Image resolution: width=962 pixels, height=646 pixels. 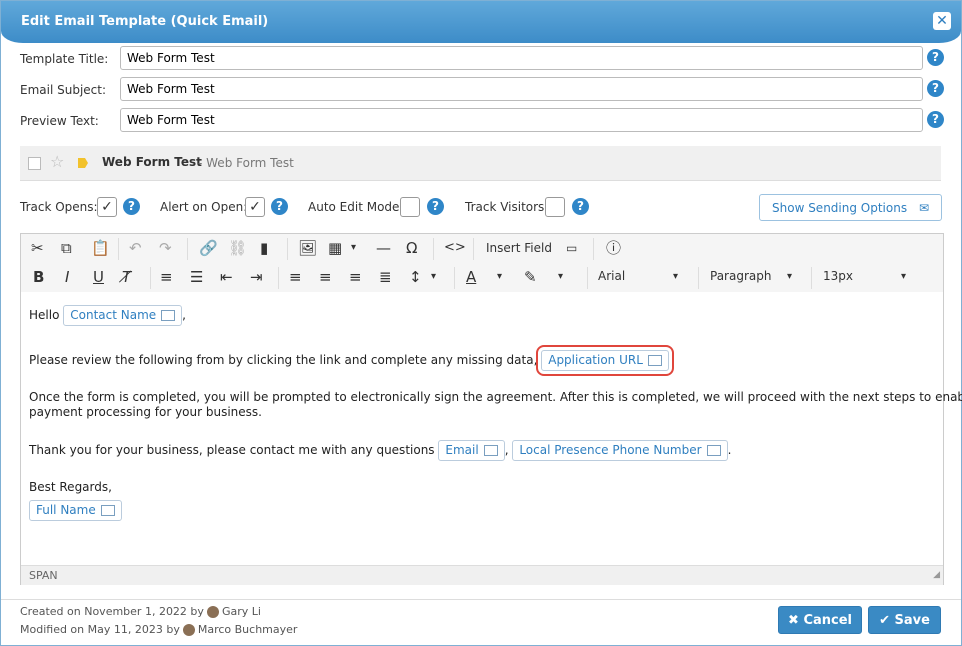 I want to click on bold-icon: B, so click(x=38, y=277).